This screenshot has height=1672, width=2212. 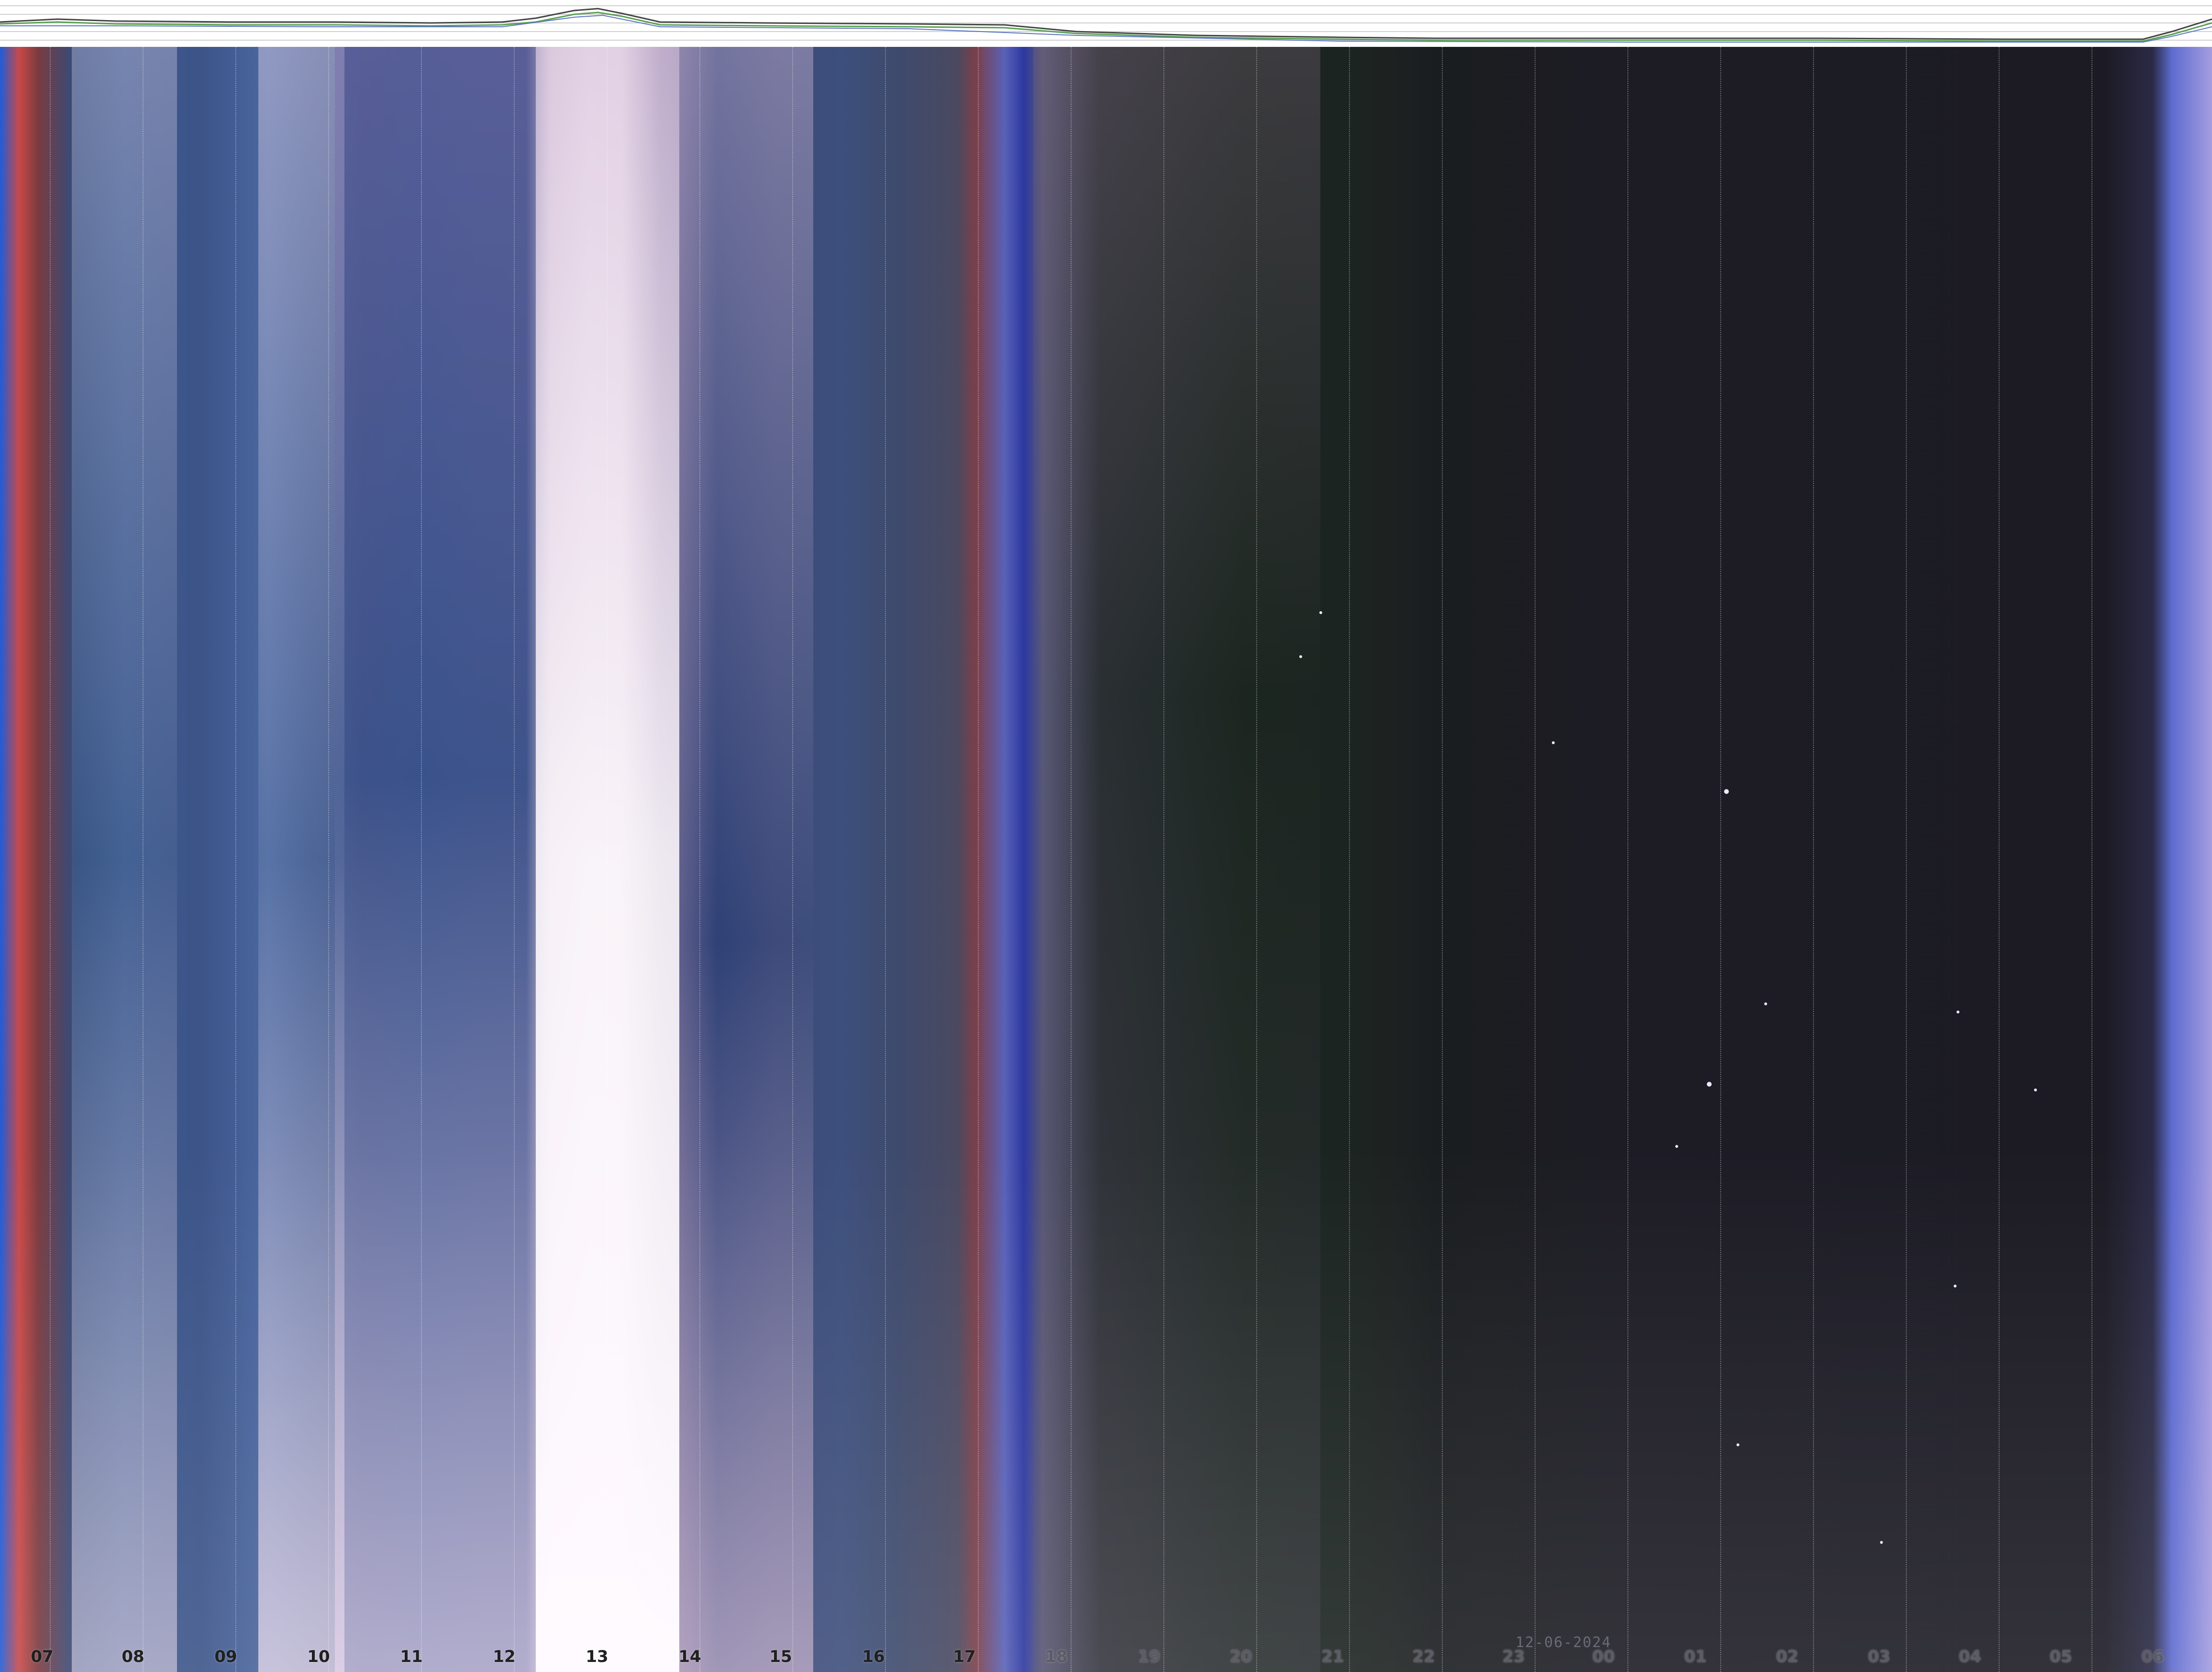 I want to click on sensor-graph-strip, so click(x=1106, y=23).